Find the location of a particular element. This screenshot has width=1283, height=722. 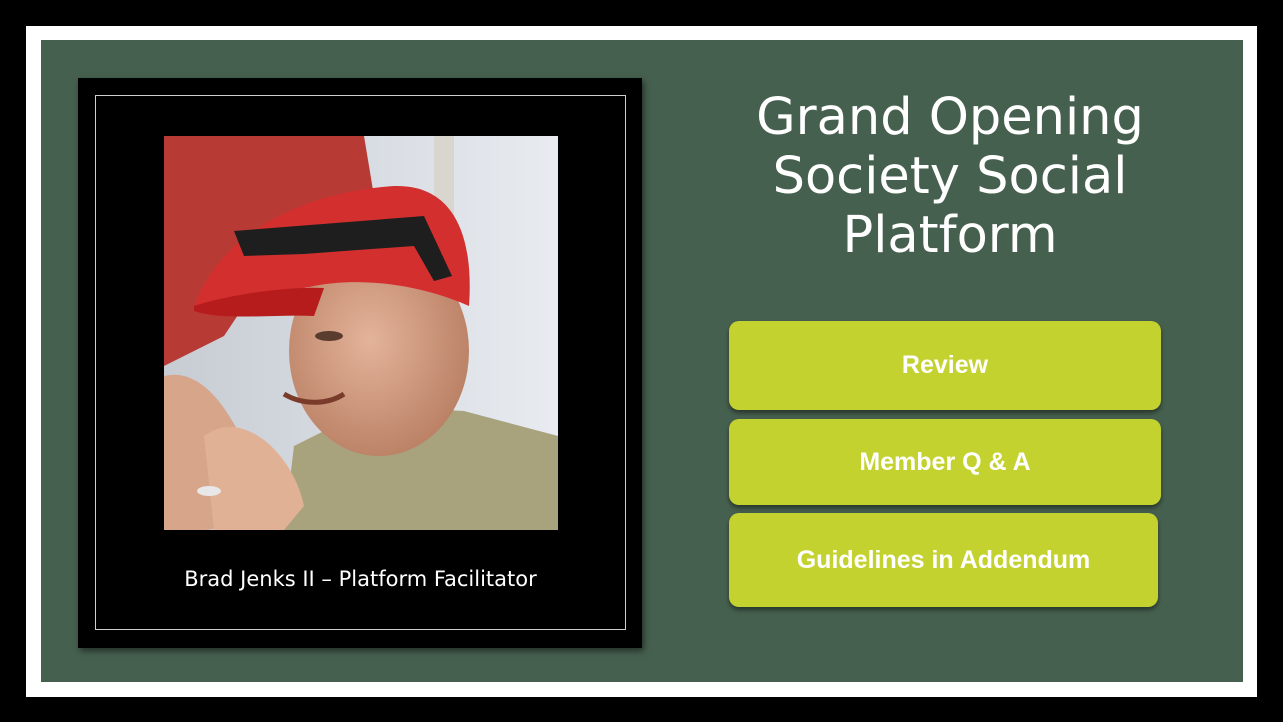

photo-caption: Brad Jenks II – Platform Facilitator is located at coordinates (360, 579).